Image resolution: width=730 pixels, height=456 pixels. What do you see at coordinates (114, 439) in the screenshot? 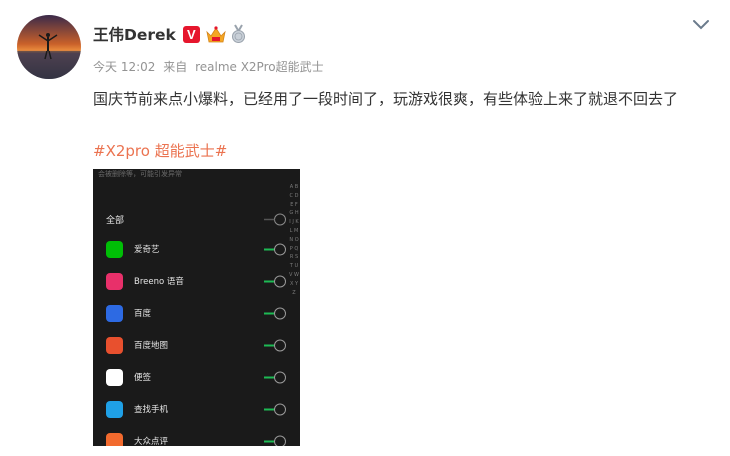
I see `dianping-icon` at bounding box center [114, 439].